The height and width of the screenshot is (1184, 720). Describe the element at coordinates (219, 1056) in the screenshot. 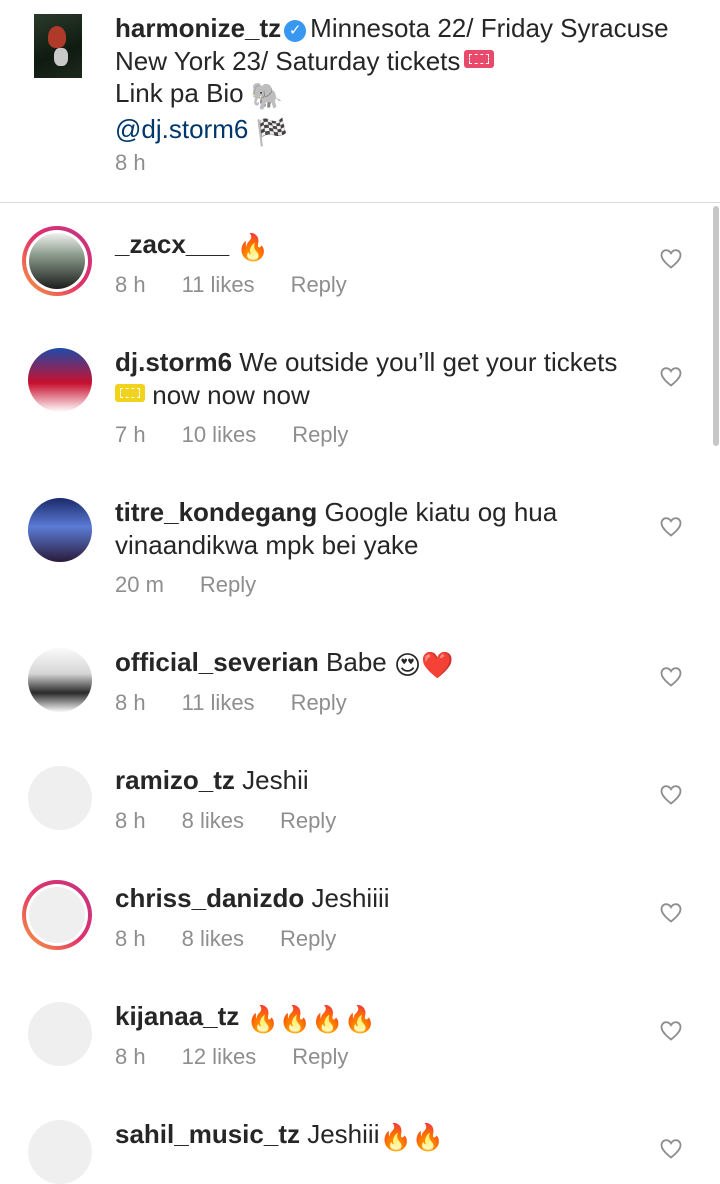

I see `comment-likes: 12 likes` at that location.